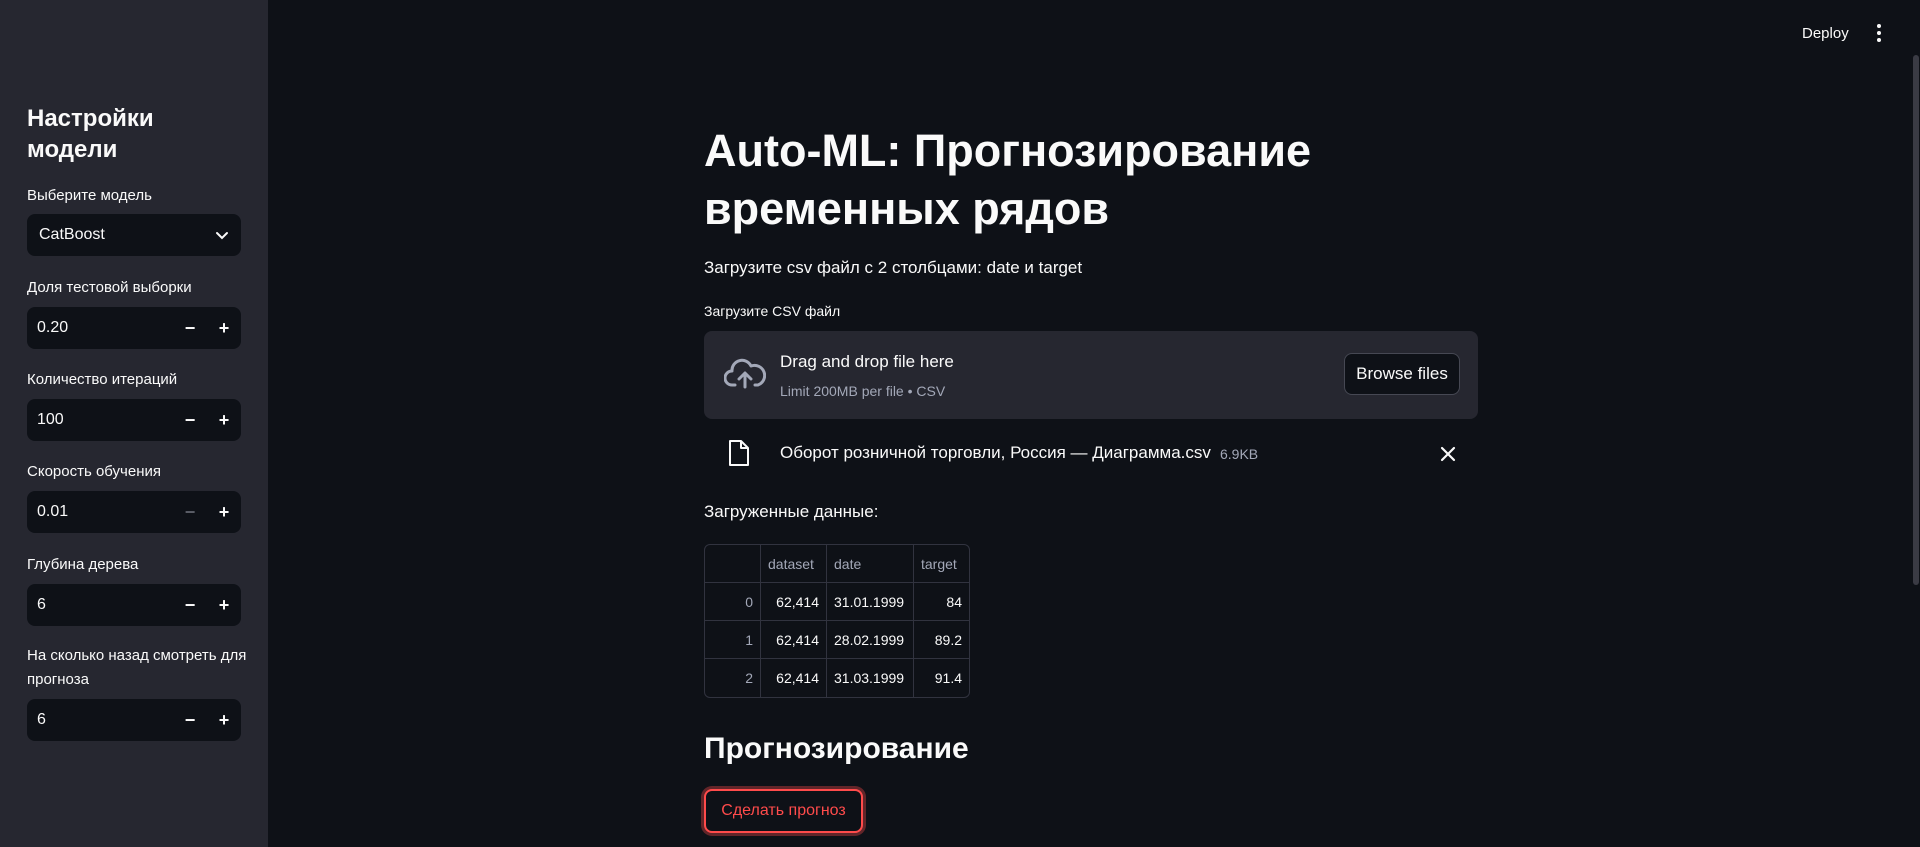 Image resolution: width=1920 pixels, height=847 pixels. What do you see at coordinates (941, 640) in the screenshot?
I see `table-cell: 89.2` at bounding box center [941, 640].